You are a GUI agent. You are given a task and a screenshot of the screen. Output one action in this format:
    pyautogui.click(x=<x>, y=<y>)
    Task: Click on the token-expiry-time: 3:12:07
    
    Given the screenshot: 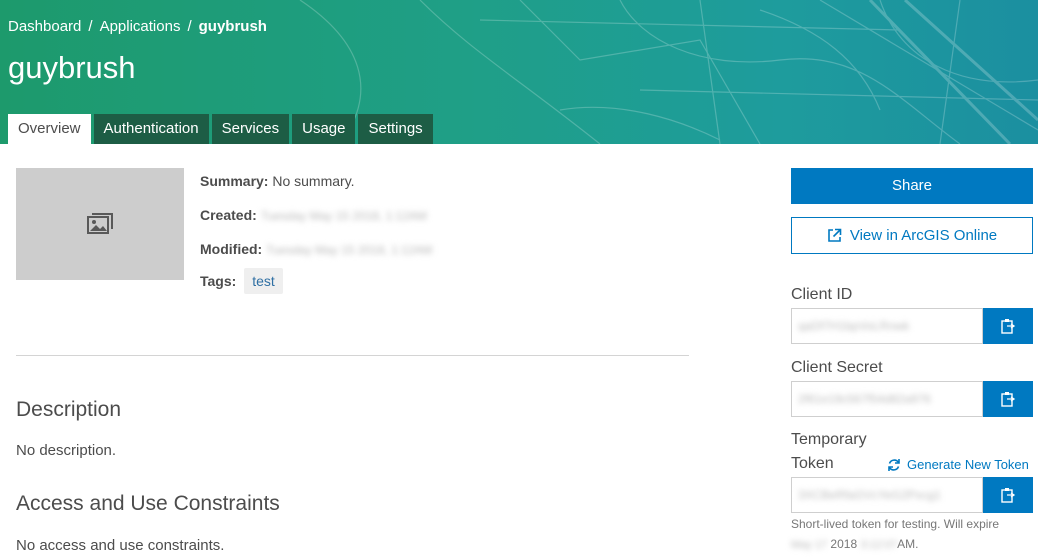 What is the action you would take?
    pyautogui.click(x=879, y=545)
    